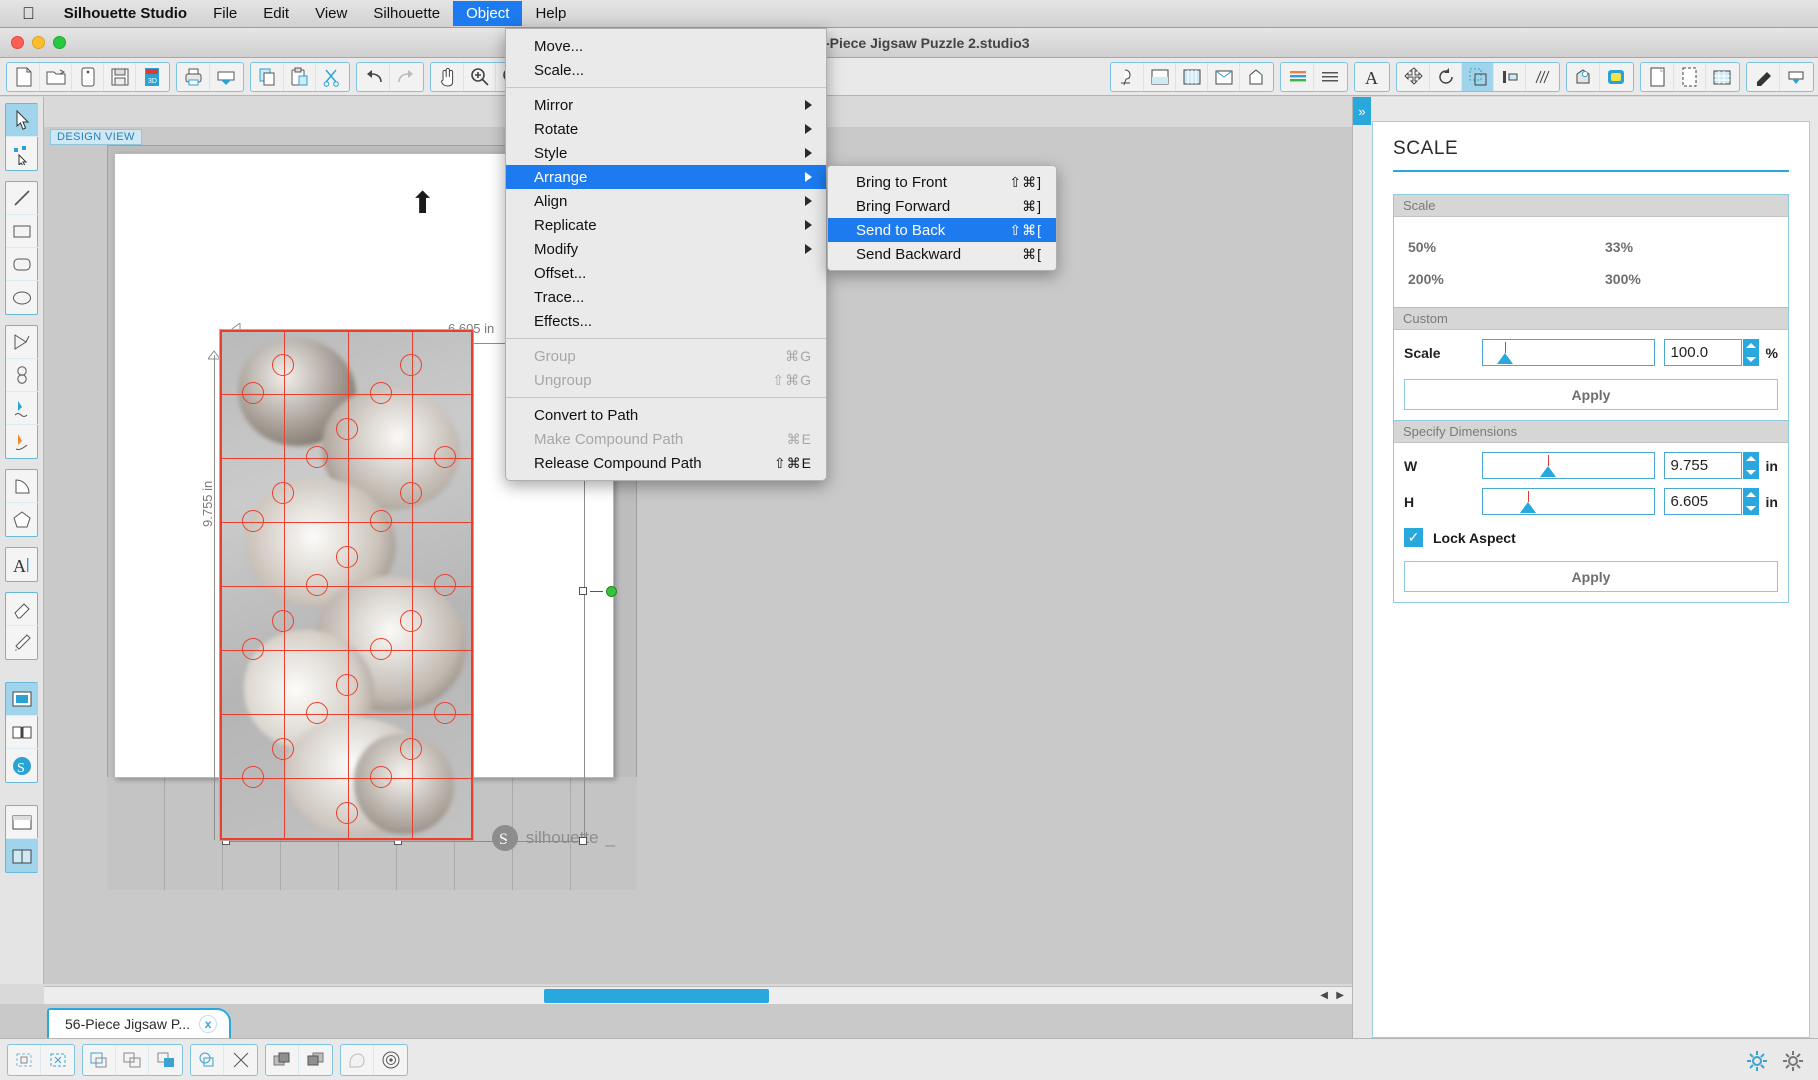 This screenshot has width=1818, height=1080. I want to click on menu-item-rotate: Rotate, so click(666, 129).